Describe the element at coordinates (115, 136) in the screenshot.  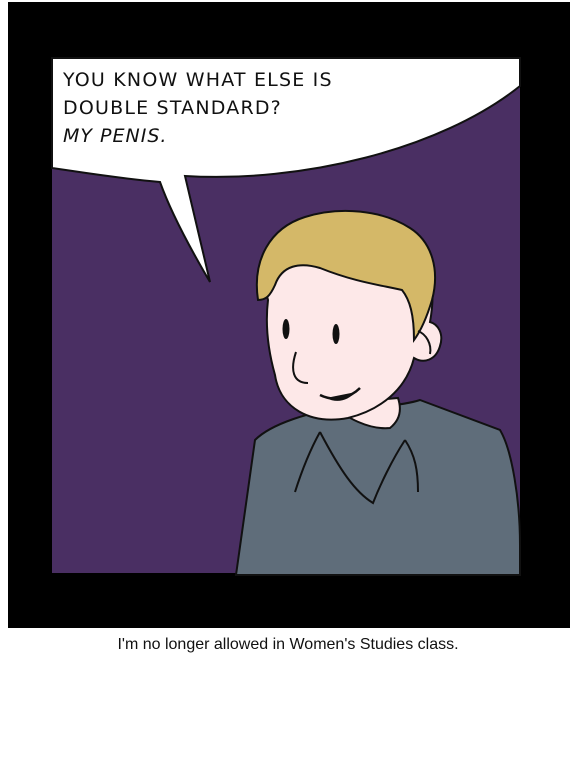
I see `speech-line-3: MY PENIS.` at that location.